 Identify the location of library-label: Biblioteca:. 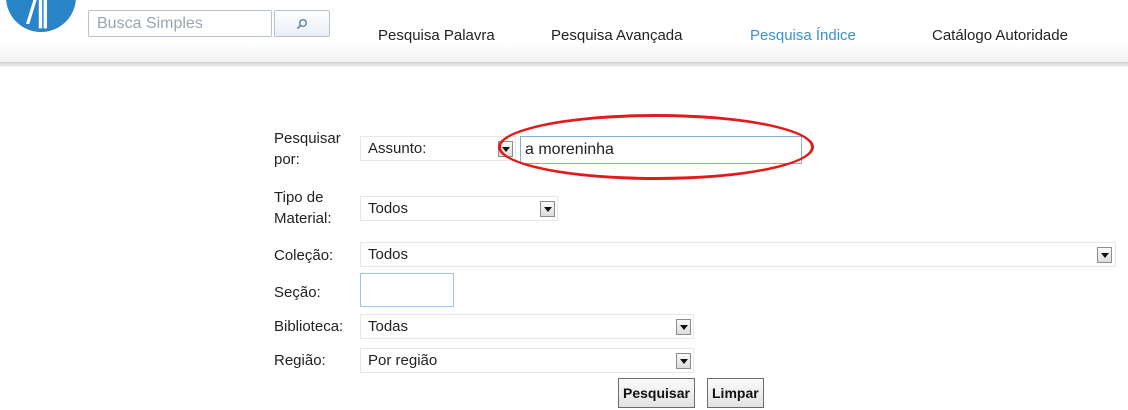
(309, 326).